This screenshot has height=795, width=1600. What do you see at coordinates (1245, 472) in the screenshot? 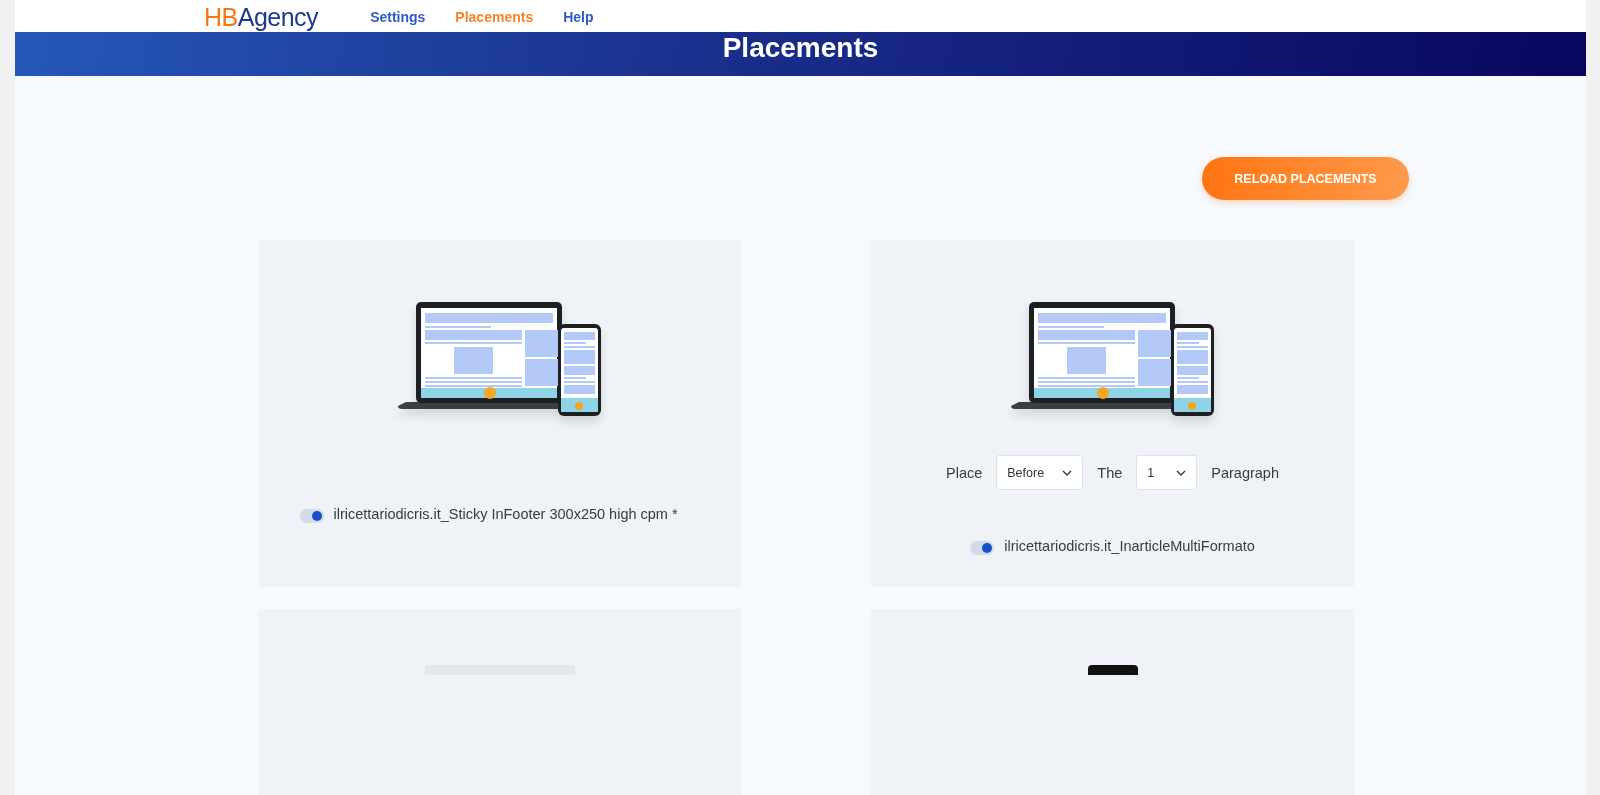
I see `paragraph-label: Paragraph` at bounding box center [1245, 472].